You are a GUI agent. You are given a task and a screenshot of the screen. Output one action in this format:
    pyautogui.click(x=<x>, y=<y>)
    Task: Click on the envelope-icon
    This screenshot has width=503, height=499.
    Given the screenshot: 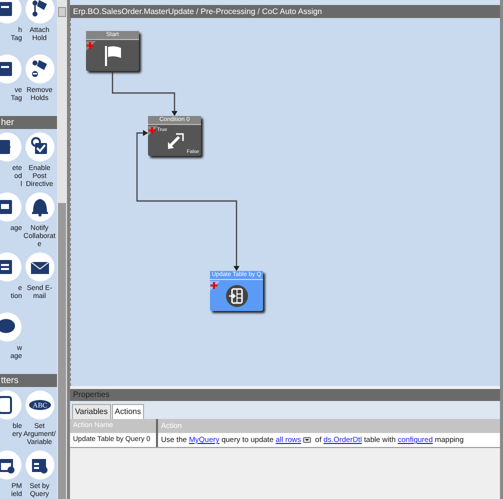 What is the action you would take?
    pyautogui.click(x=39, y=267)
    